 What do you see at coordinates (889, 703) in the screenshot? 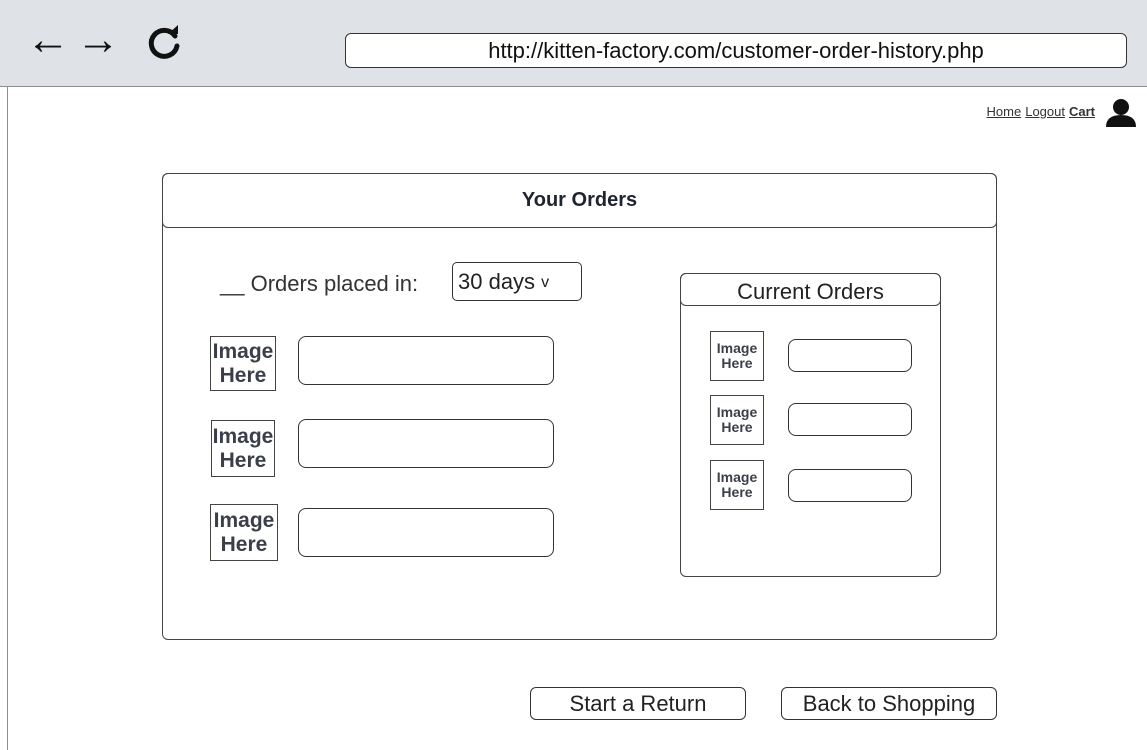
I see `back-to-shopping-button: Back to Shopping` at bounding box center [889, 703].